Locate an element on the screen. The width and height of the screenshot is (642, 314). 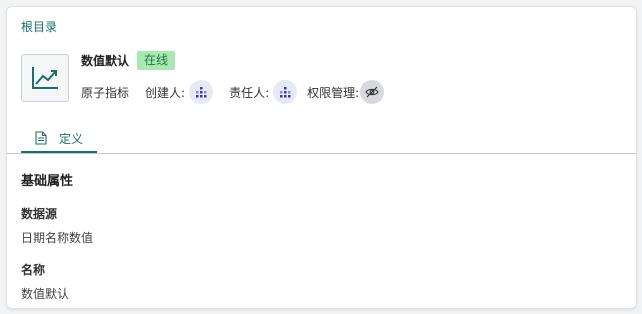
eye-off-icon is located at coordinates (372, 92).